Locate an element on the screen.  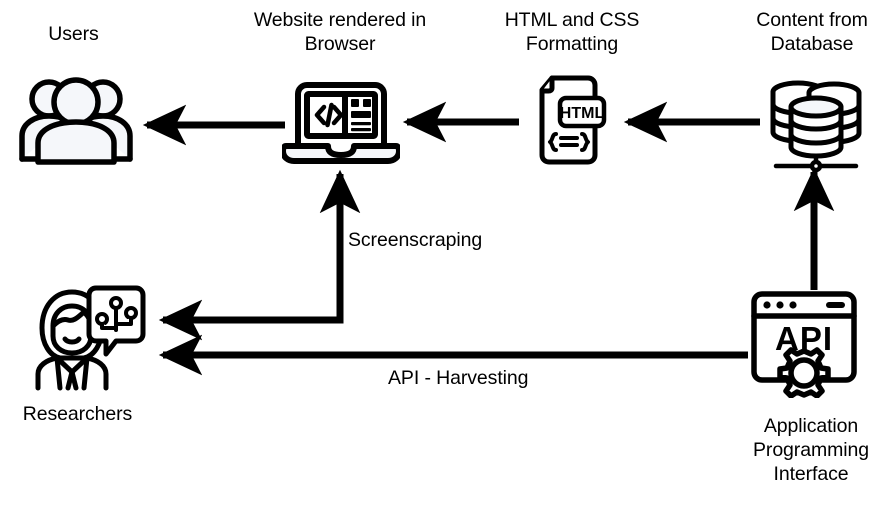
arrow-browser-to-researchers is located at coordinates (259, 255).